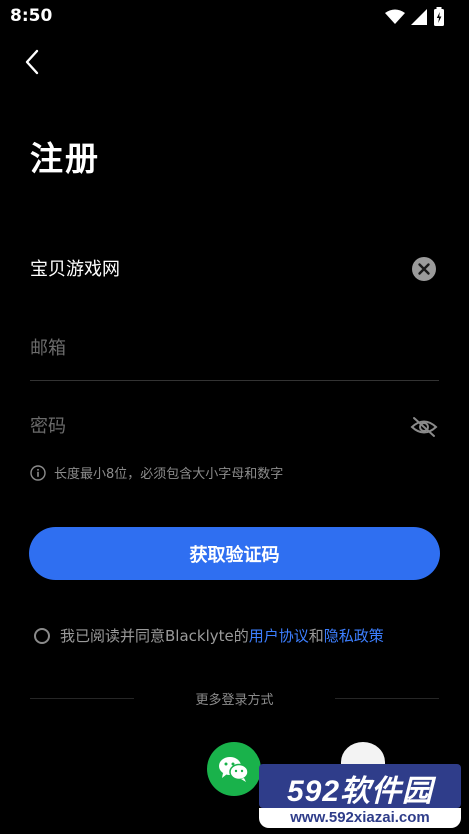 This screenshot has height=834, width=469. What do you see at coordinates (31, 16) in the screenshot?
I see `status-time: 8:50` at bounding box center [31, 16].